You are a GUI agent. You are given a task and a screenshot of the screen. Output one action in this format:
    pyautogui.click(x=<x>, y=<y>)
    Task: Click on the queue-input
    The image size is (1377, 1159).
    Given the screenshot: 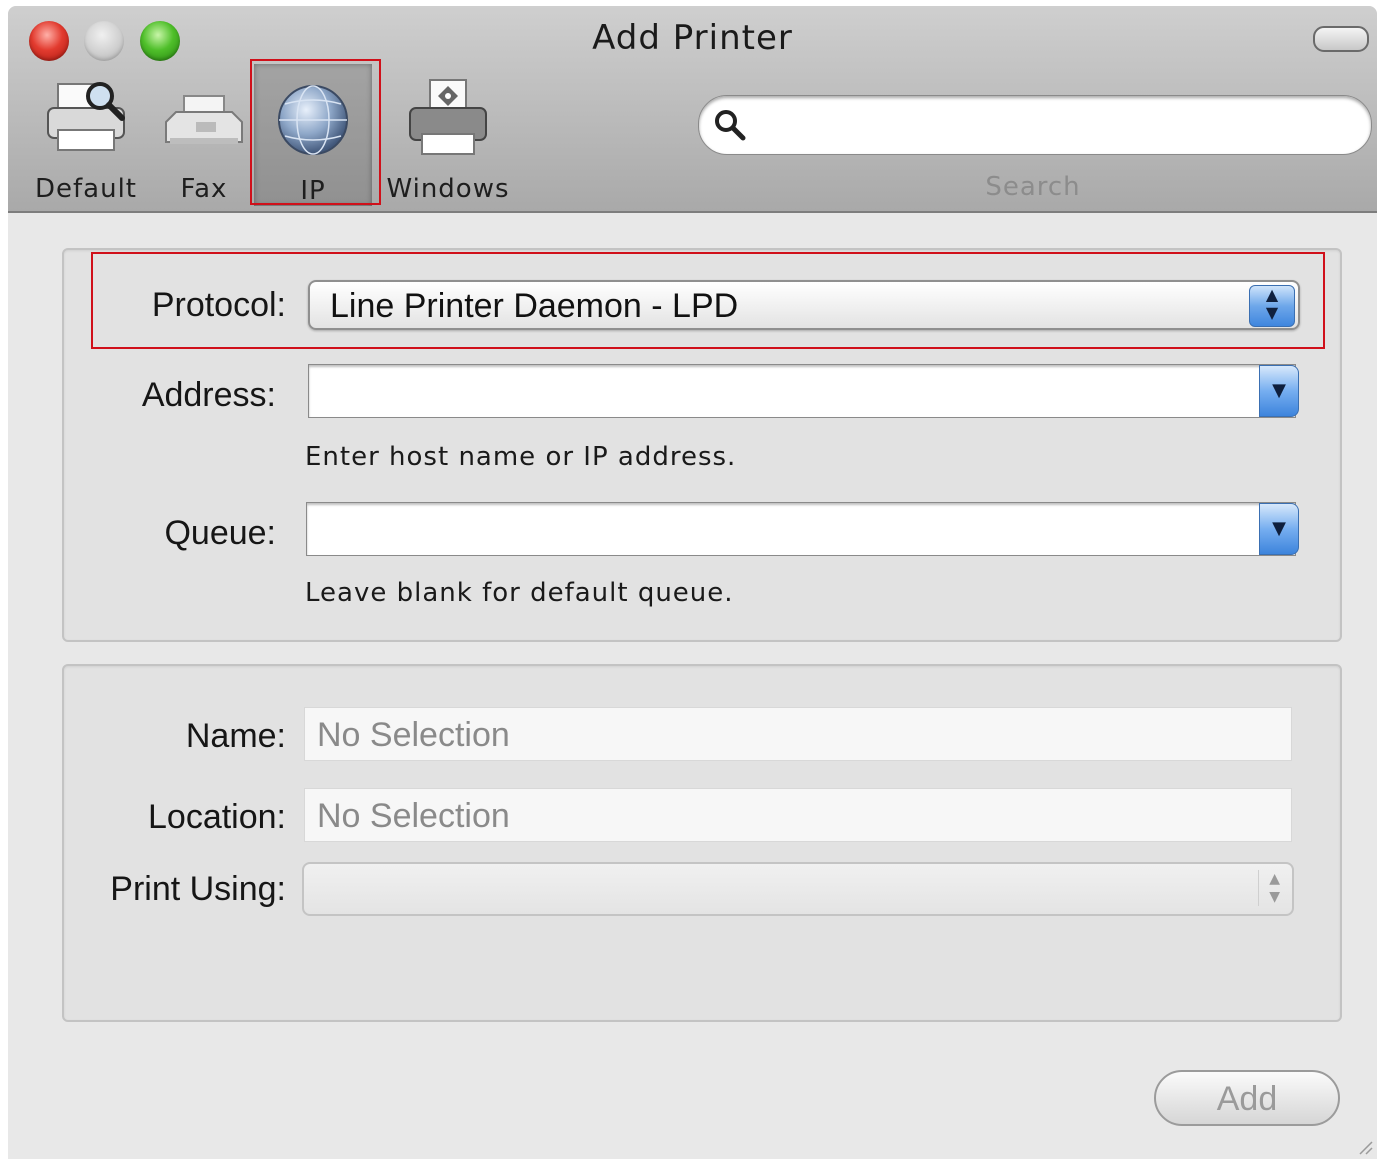 What is the action you would take?
    pyautogui.click(x=762, y=530)
    